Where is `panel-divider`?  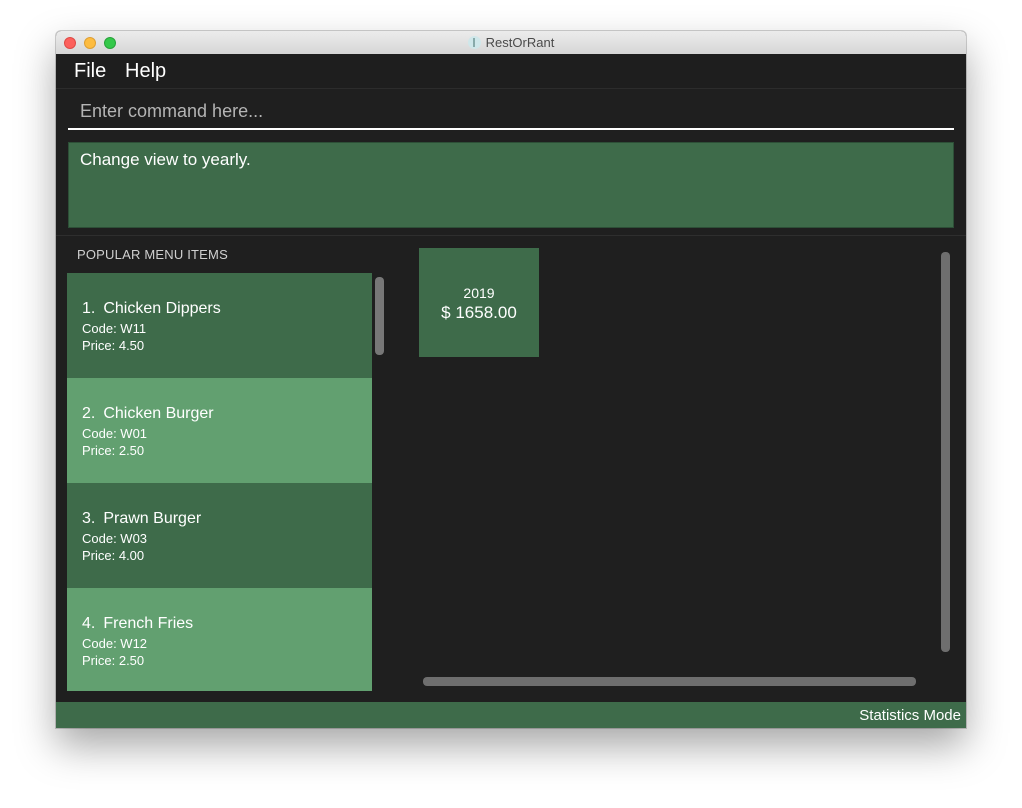
panel-divider is located at coordinates (511, 235).